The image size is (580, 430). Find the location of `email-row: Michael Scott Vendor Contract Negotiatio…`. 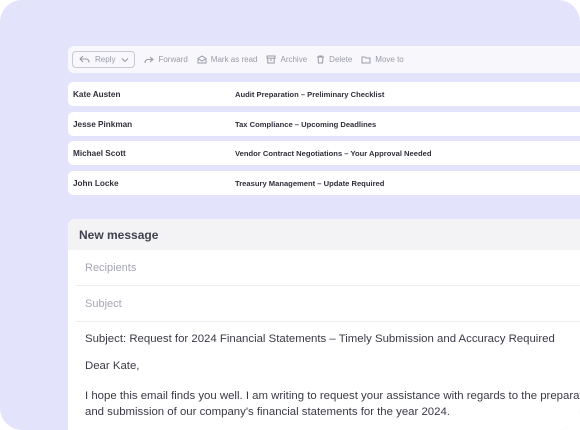

email-row: Michael Scott Vendor Contract Negotiatio… is located at coordinates (324, 153).